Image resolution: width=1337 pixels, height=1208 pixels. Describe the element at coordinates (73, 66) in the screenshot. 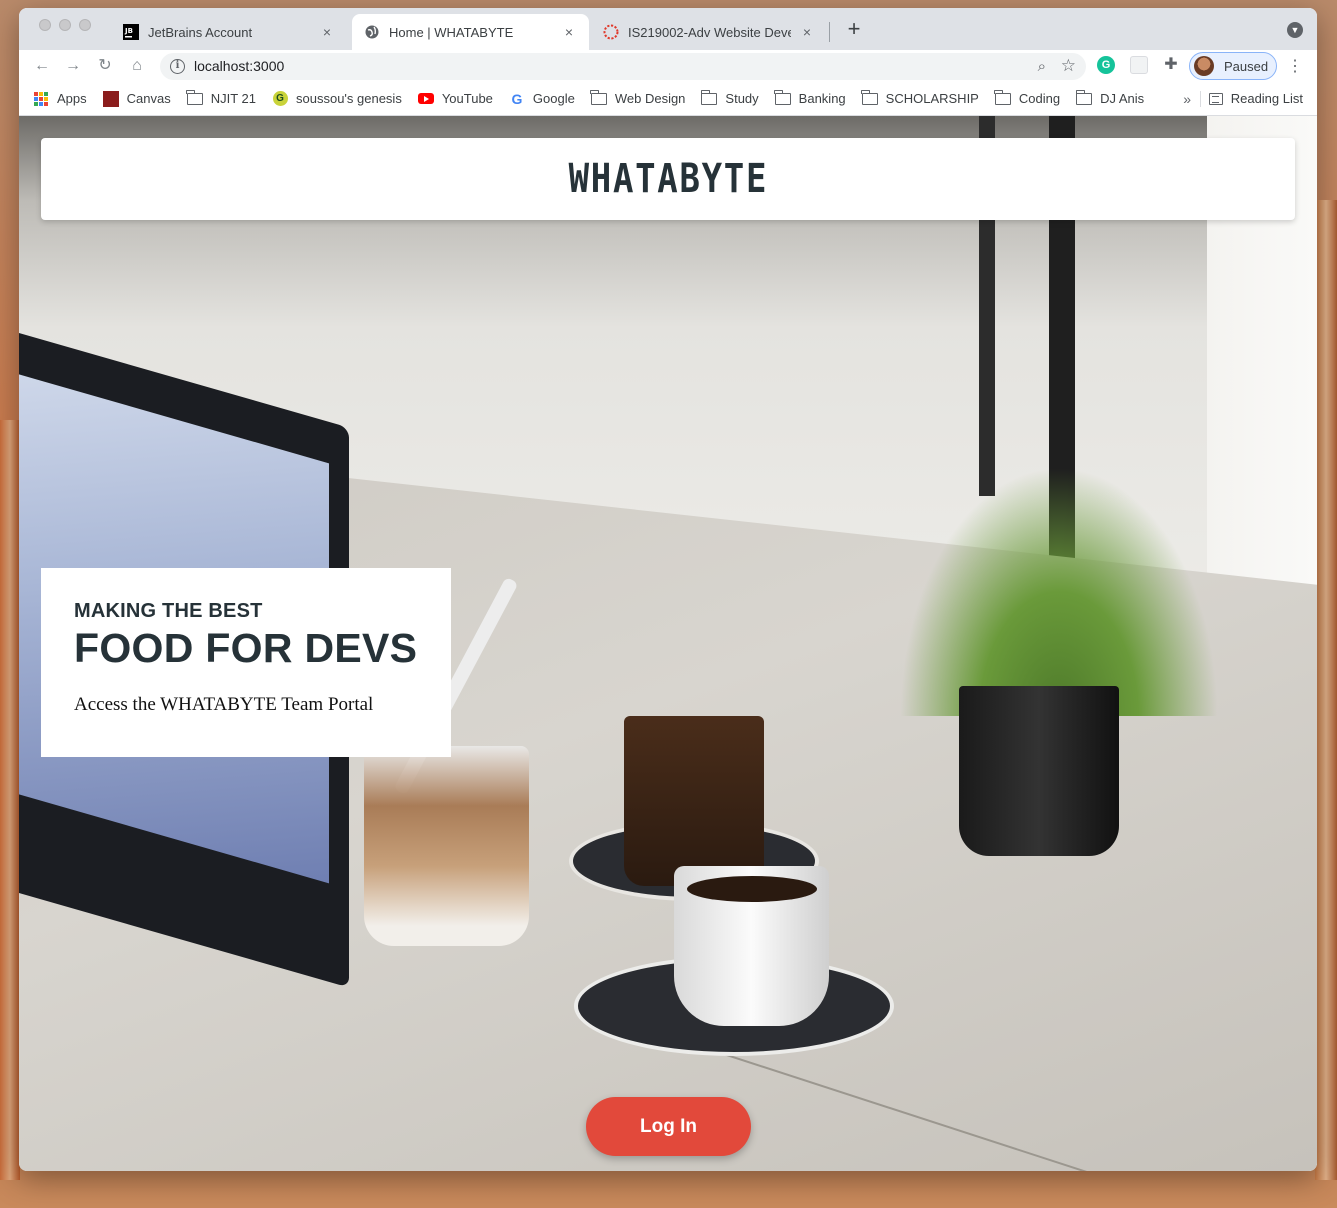

I see `forward-icon: →` at that location.